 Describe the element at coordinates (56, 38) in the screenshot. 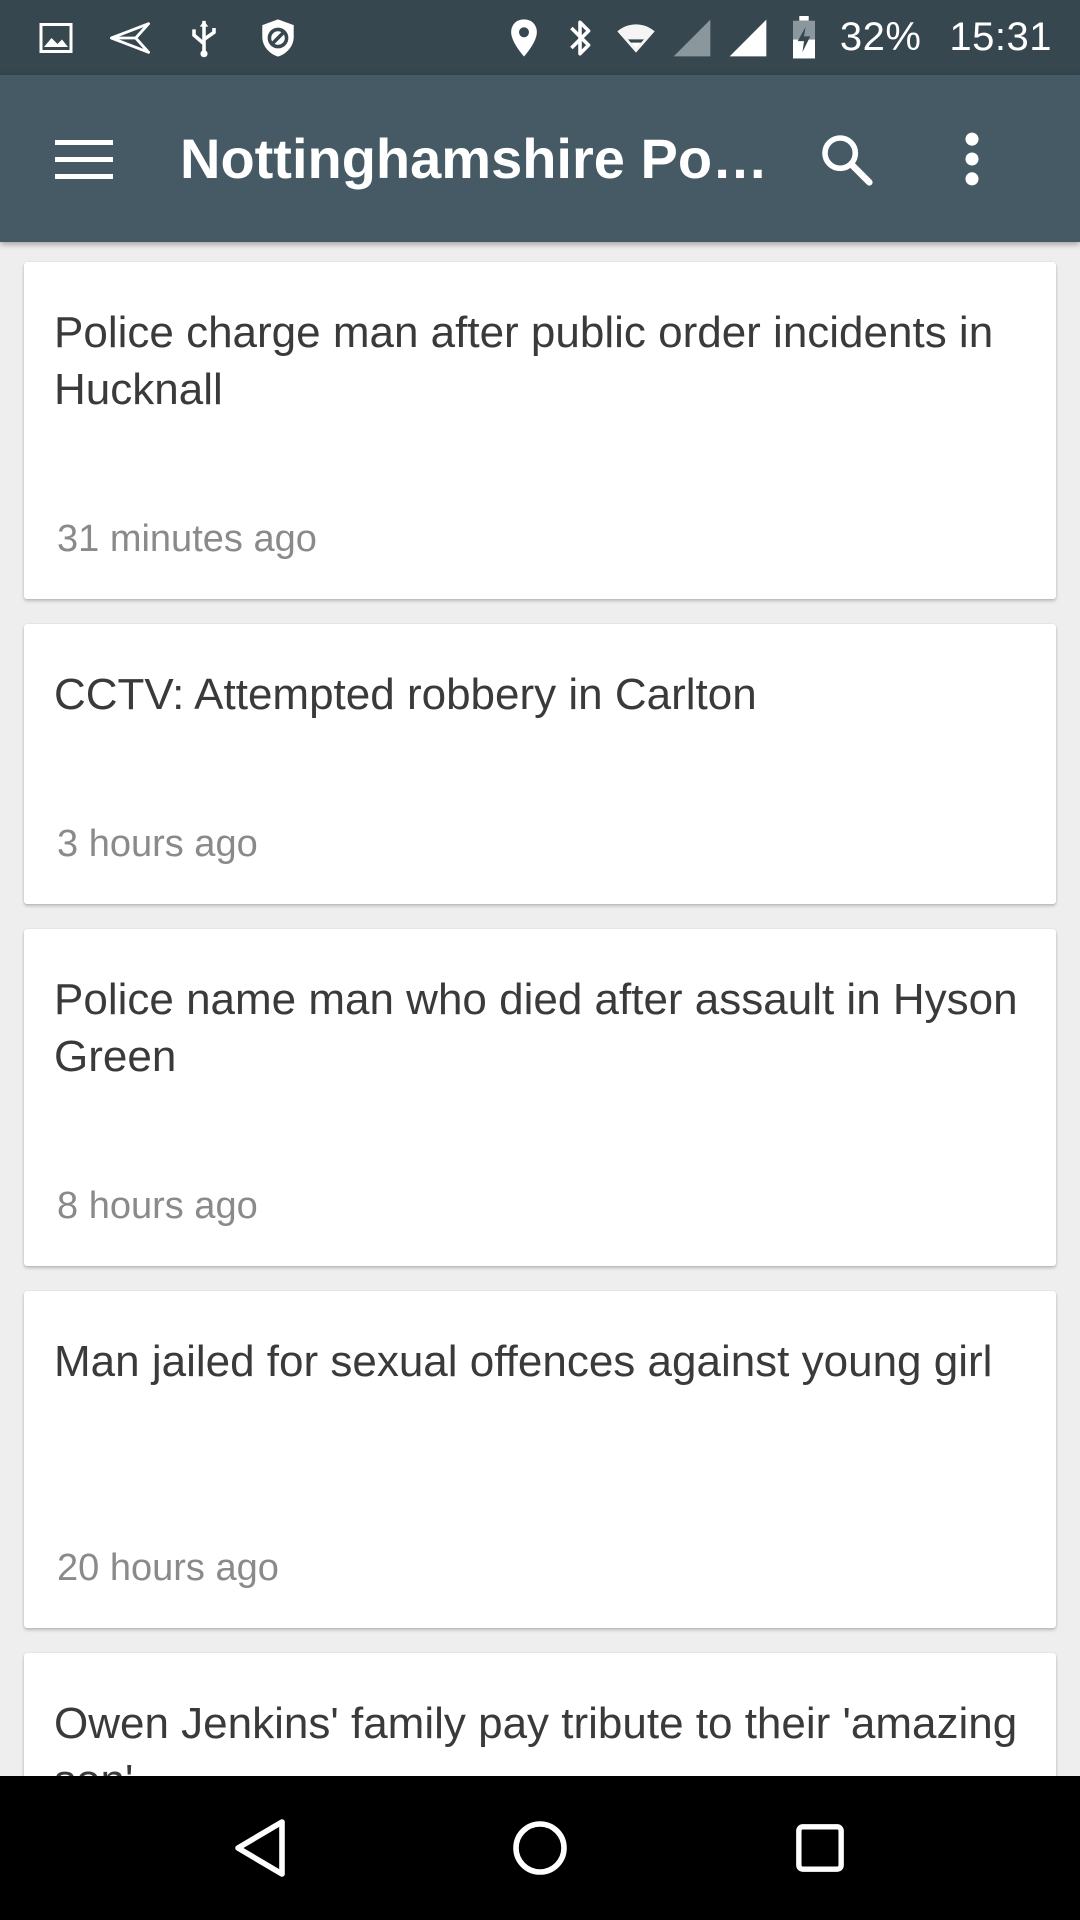

I see `image-icon` at that location.